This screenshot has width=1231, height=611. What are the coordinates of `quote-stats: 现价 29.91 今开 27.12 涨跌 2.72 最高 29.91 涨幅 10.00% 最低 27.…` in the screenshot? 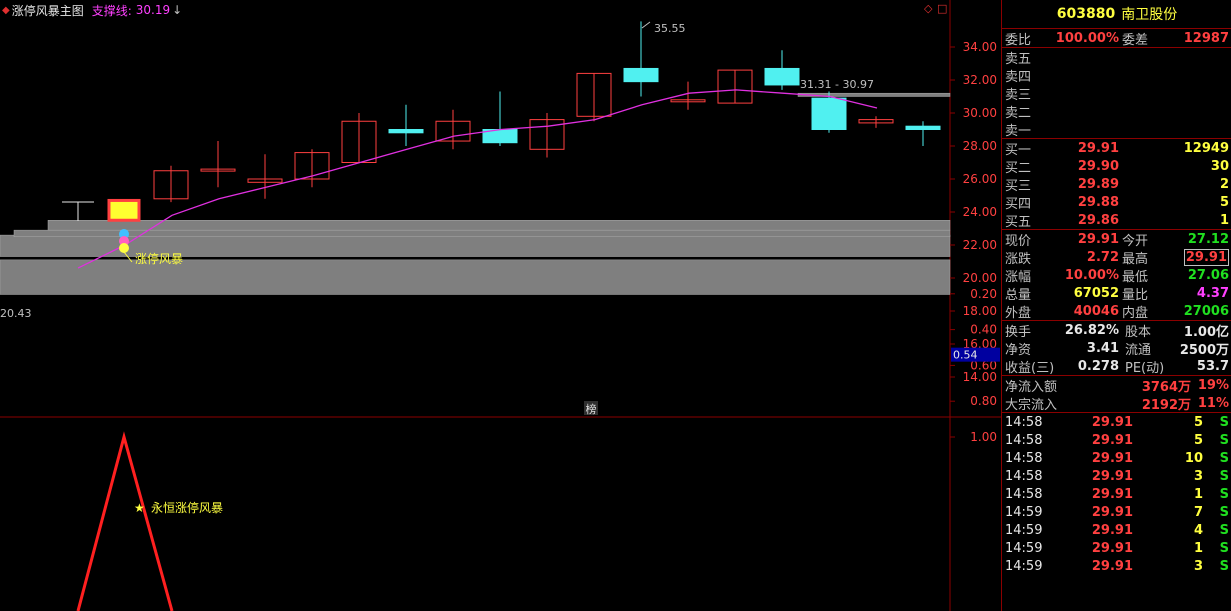 It's located at (1116, 275).